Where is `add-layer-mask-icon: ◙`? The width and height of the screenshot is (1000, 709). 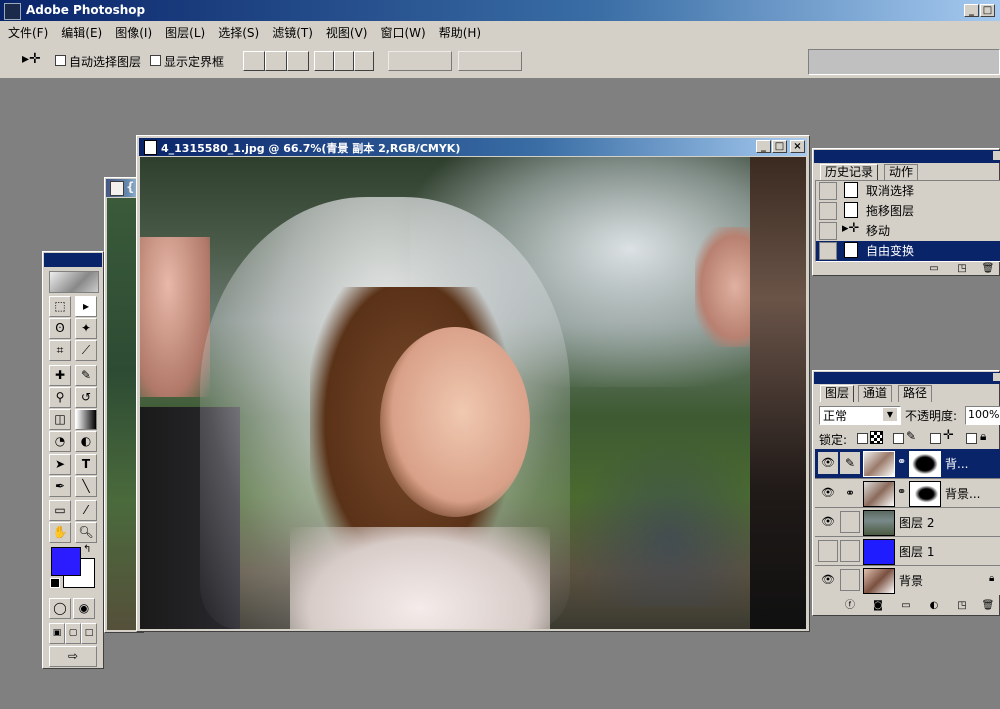 add-layer-mask-icon: ◙ is located at coordinates (878, 606).